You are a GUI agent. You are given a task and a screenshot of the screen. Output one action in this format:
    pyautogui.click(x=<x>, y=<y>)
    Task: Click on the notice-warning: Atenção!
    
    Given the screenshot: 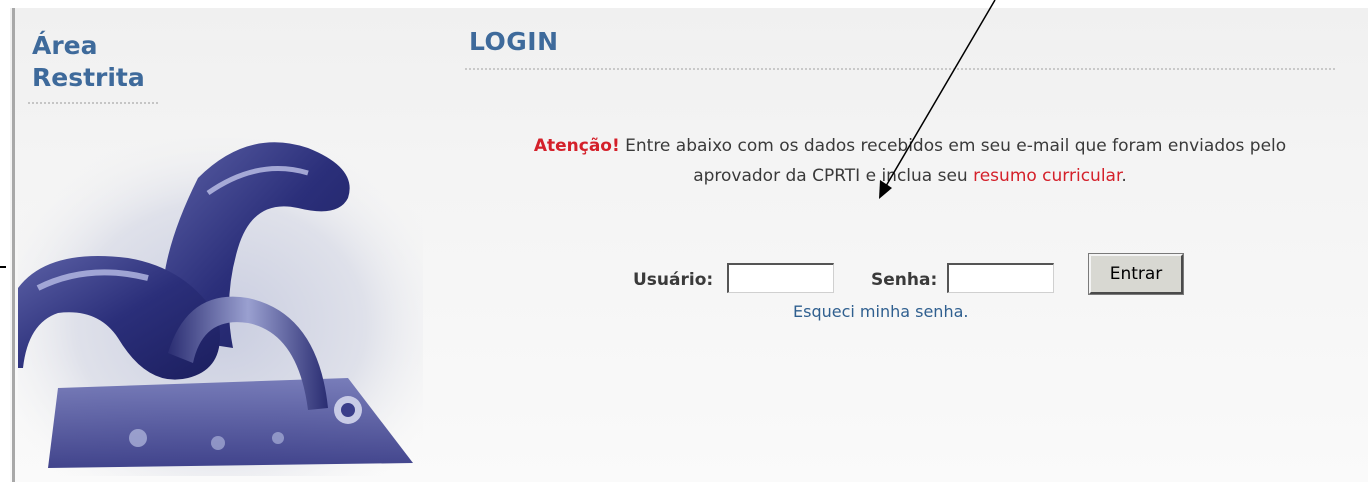 What is the action you would take?
    pyautogui.click(x=576, y=146)
    